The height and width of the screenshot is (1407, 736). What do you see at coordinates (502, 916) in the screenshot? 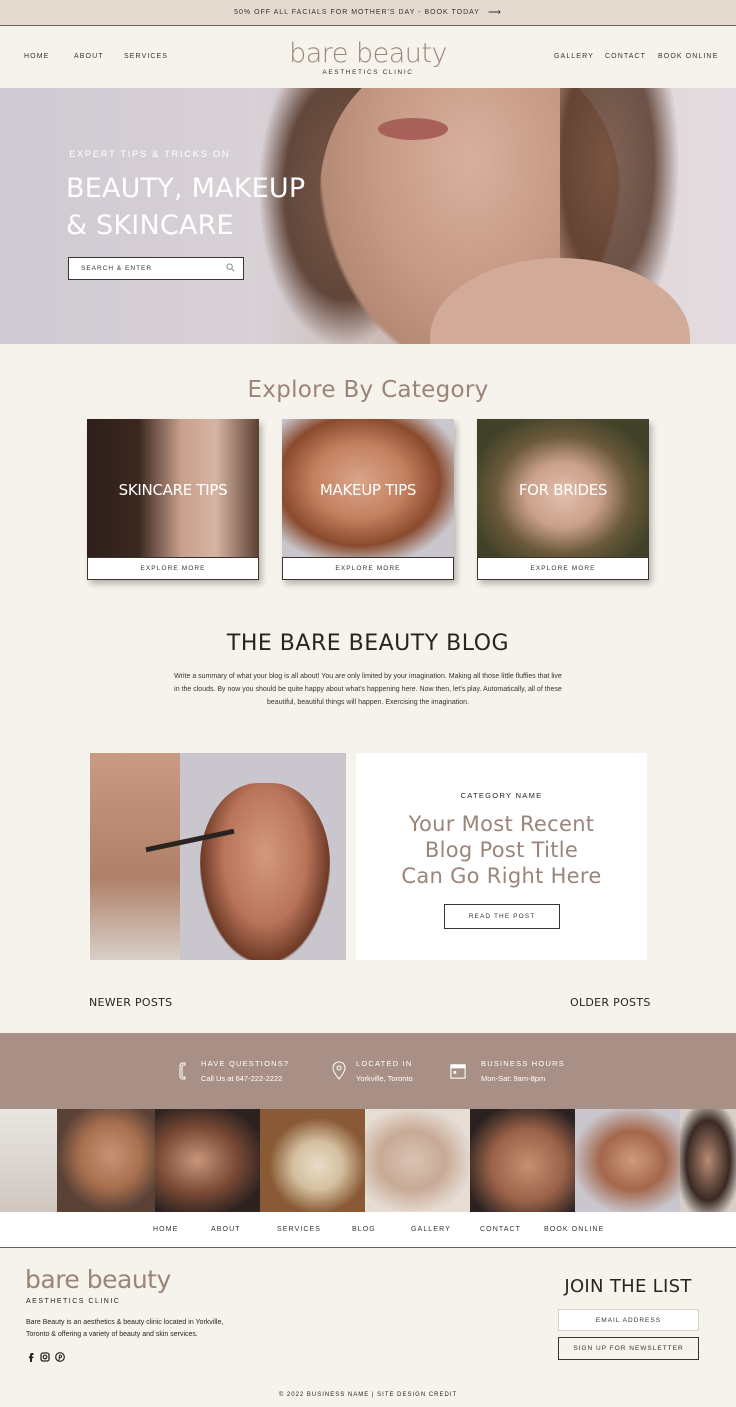
I see `read-post-button: READ THE POST` at bounding box center [502, 916].